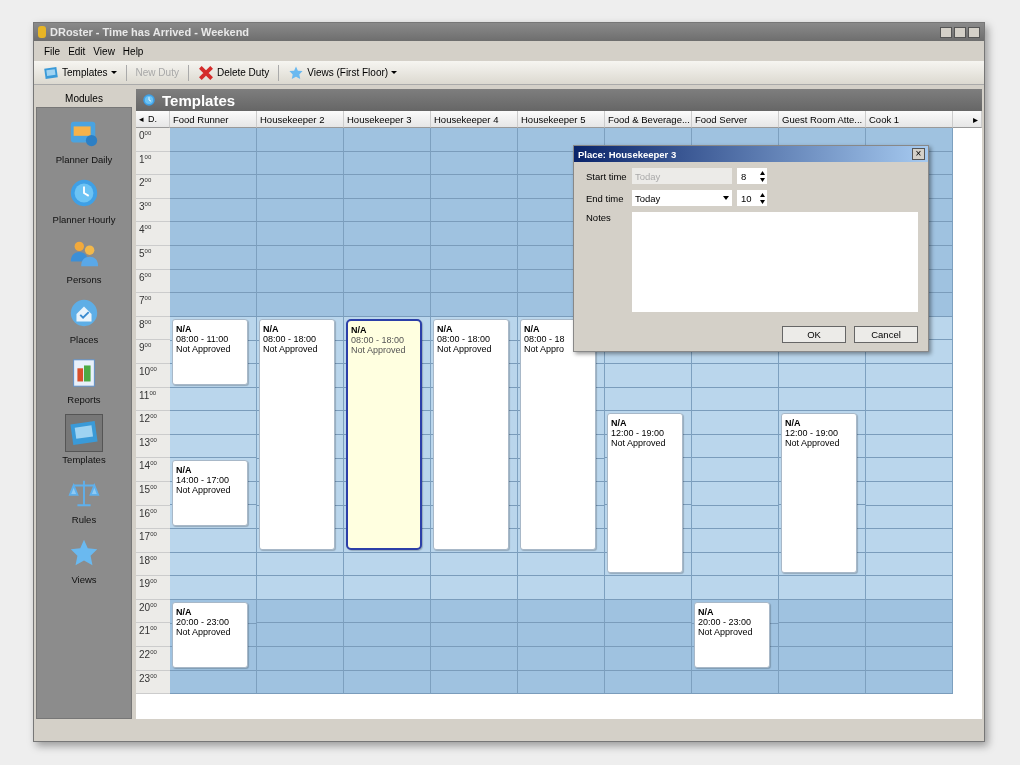  Describe the element at coordinates (153, 375) in the screenshot. I see `hour-label: 10$^{00}$` at that location.